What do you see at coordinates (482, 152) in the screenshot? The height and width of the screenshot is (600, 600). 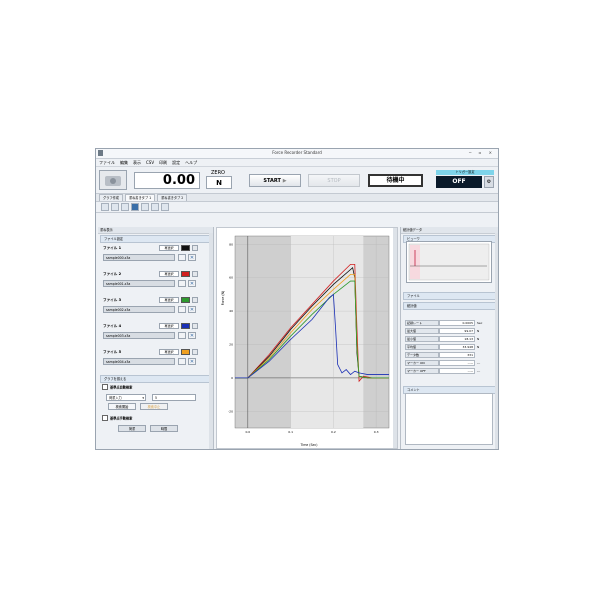 I see `window-controls: ─ ▫ ×` at bounding box center [482, 152].